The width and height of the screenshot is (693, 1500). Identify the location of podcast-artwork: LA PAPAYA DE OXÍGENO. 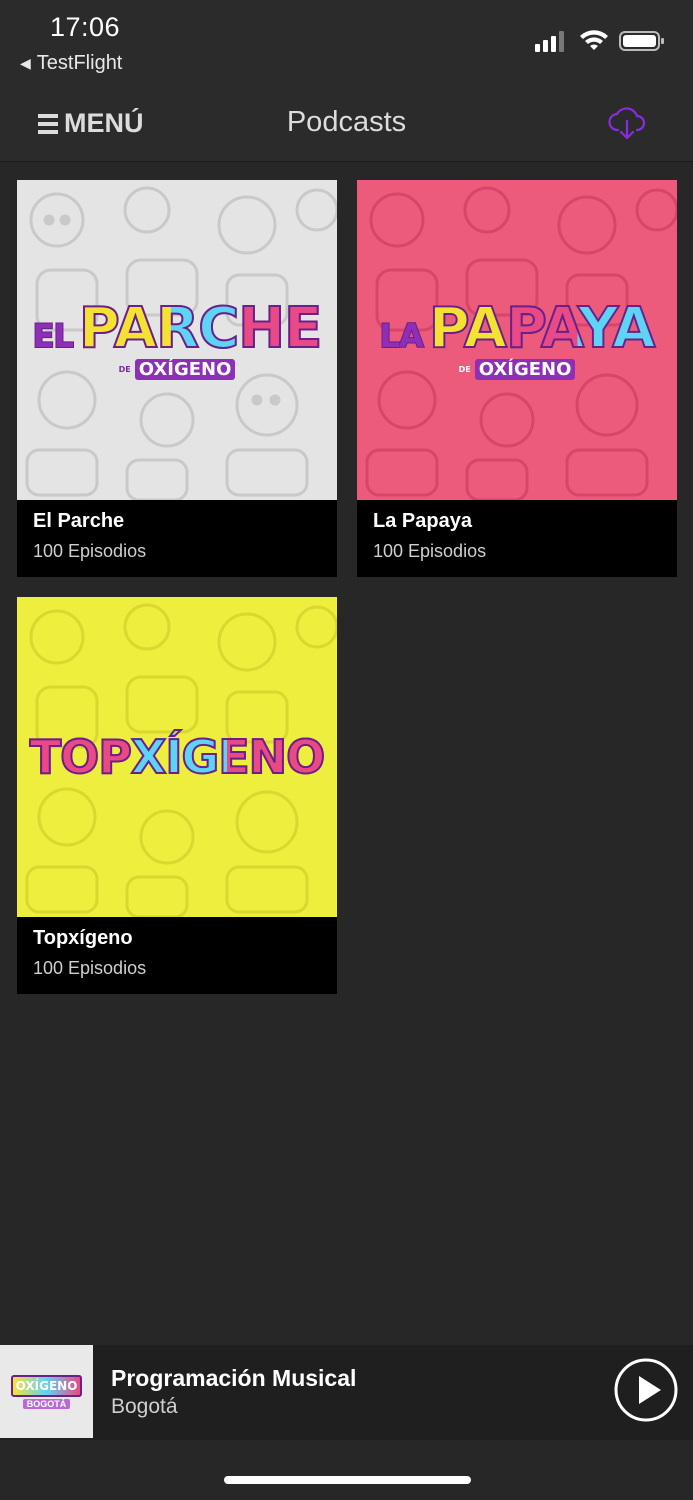
(517, 340).